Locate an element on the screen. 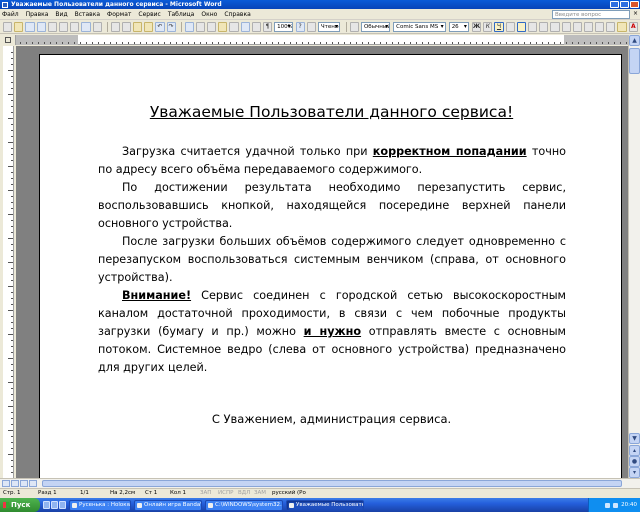 The height and width of the screenshot is (512, 640). drawing-icon is located at coordinates (245, 26).